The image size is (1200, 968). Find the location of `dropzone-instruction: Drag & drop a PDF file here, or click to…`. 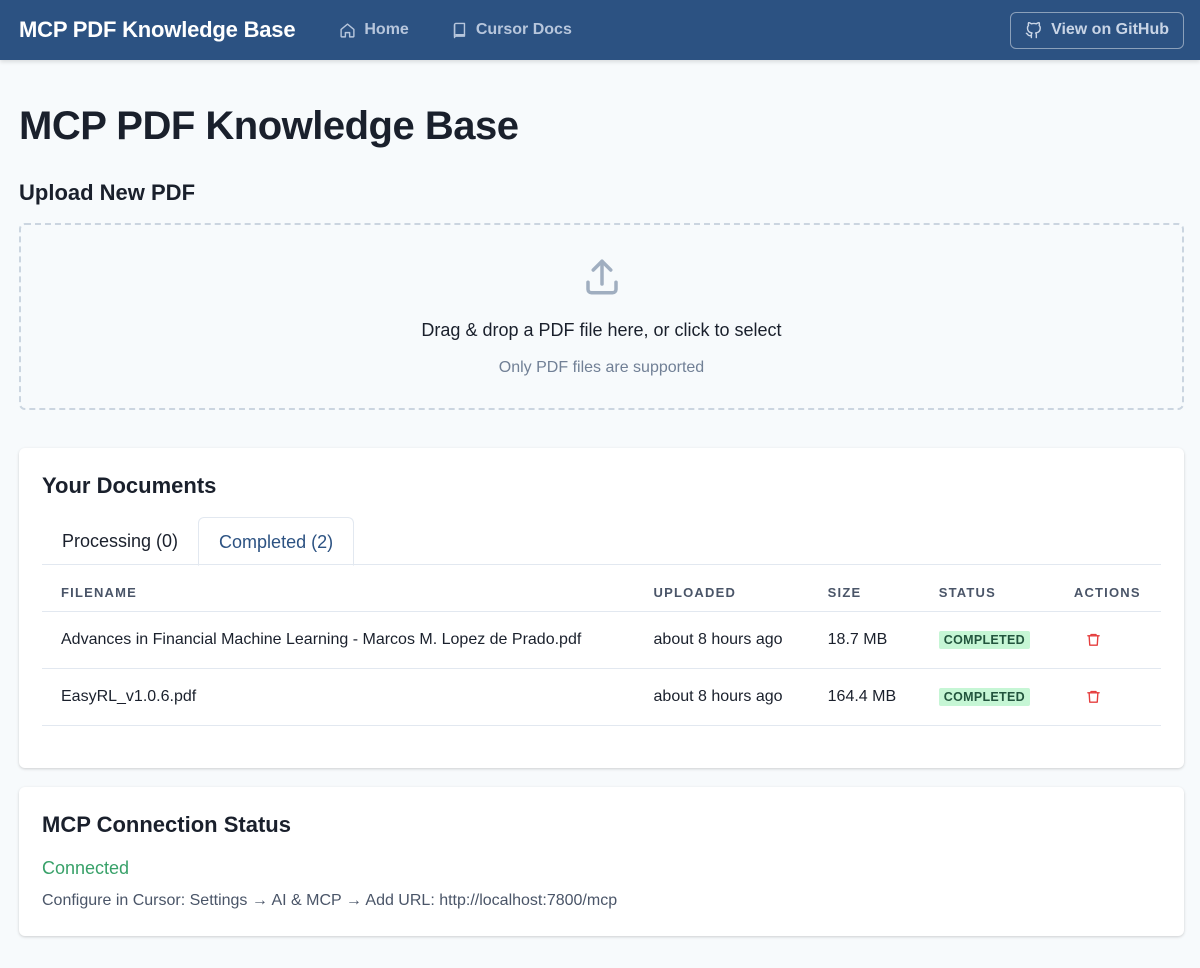

dropzone-instruction: Drag & drop a PDF file here, or click to… is located at coordinates (601, 330).